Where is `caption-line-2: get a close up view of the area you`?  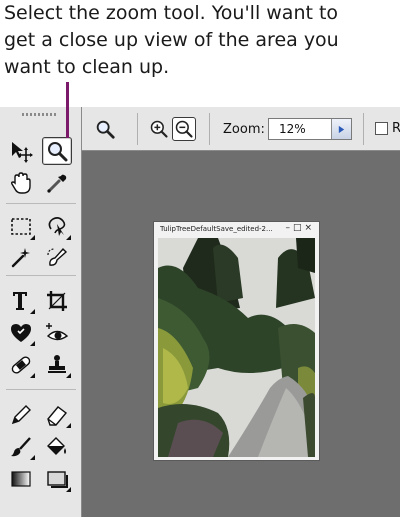
caption-line-2: get a close up view of the area you is located at coordinates (171, 40).